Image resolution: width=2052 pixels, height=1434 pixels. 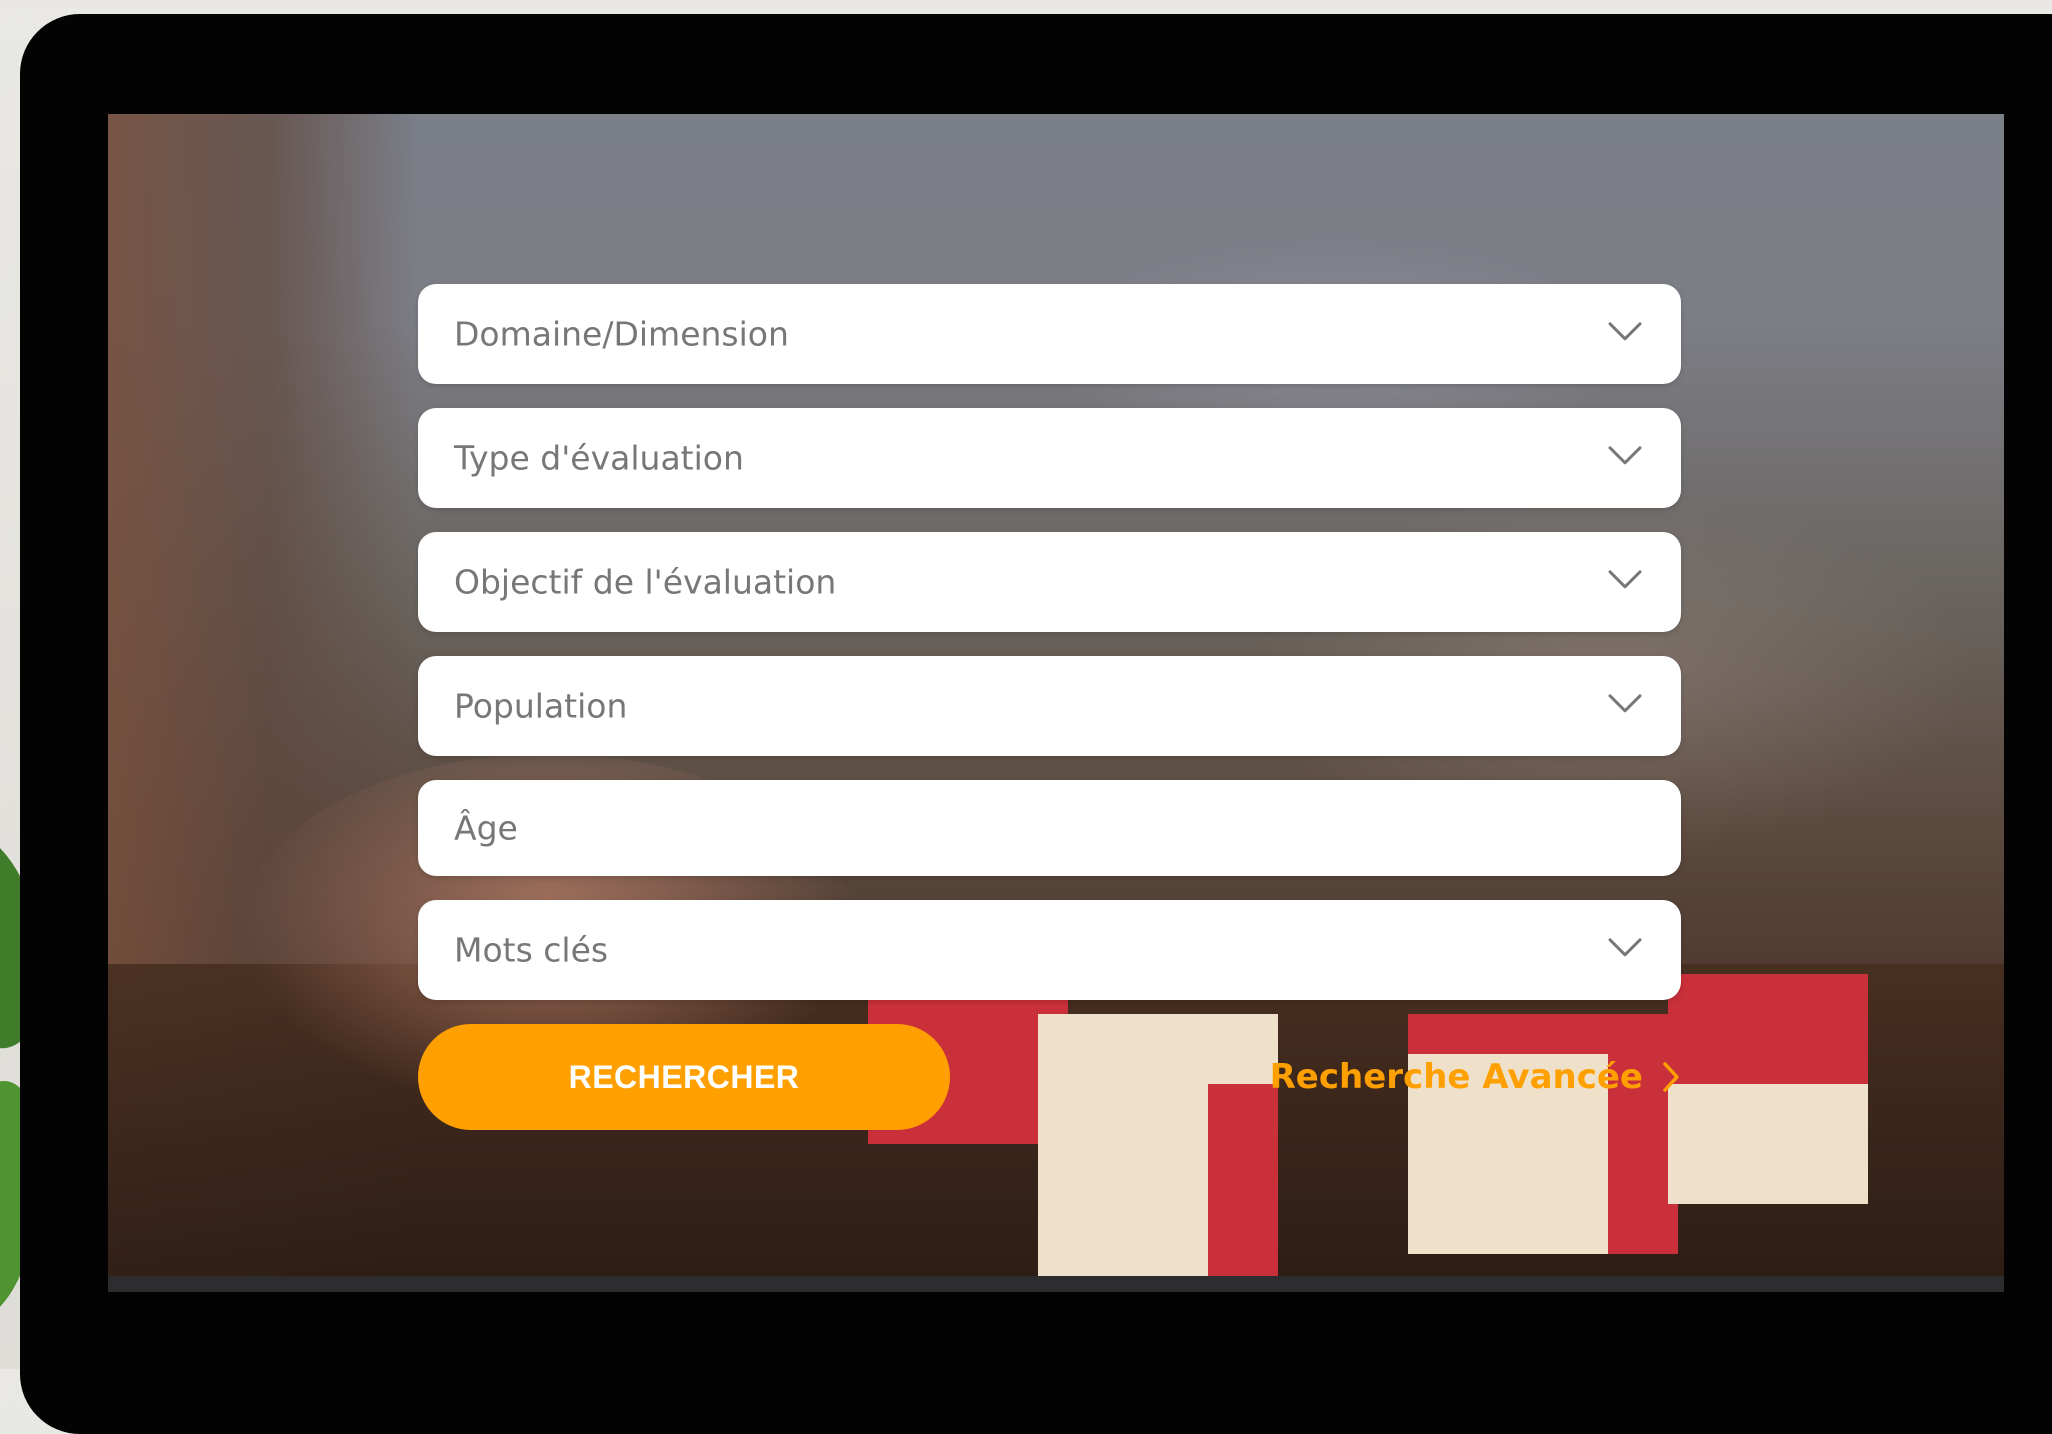 What do you see at coordinates (1456, 1077) in the screenshot?
I see `advanced-search-label: Recherche Avancée` at bounding box center [1456, 1077].